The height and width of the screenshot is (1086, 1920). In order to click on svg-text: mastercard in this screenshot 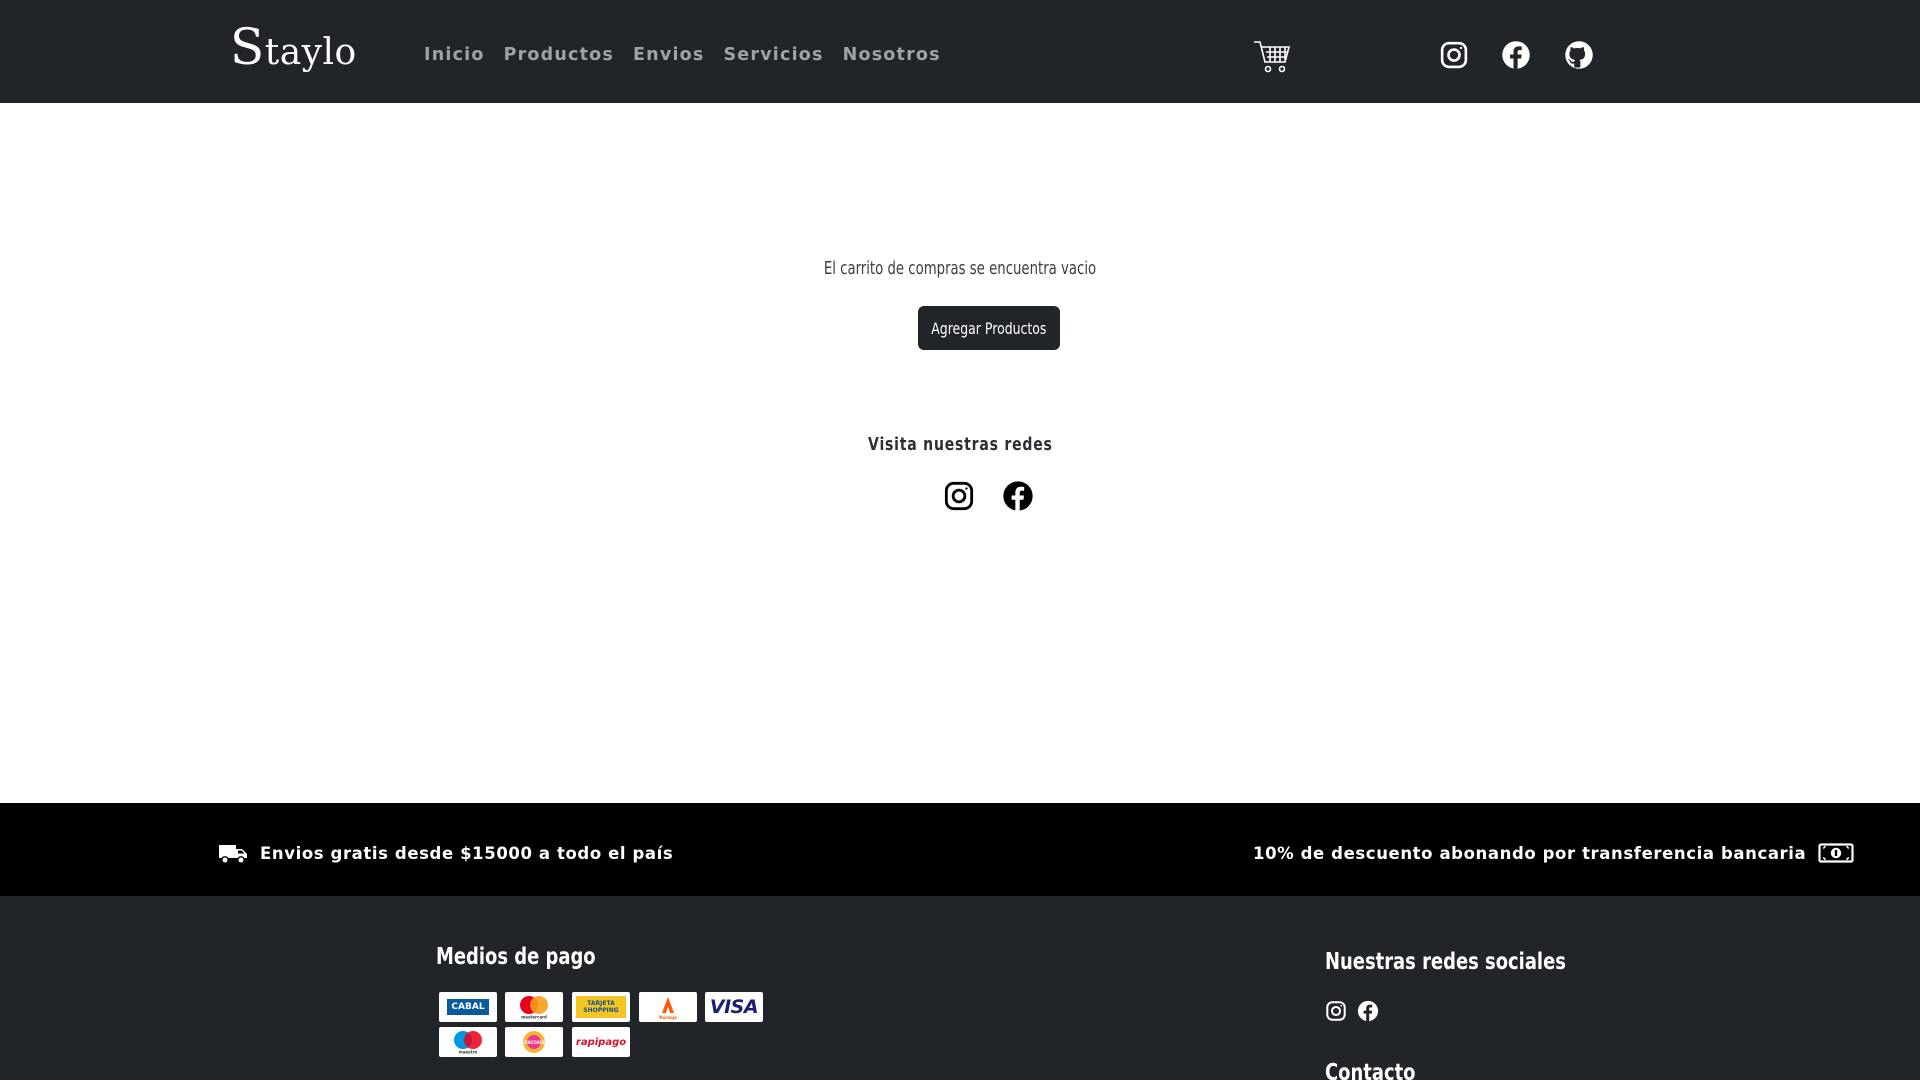, I will do `click(534, 1017)`.